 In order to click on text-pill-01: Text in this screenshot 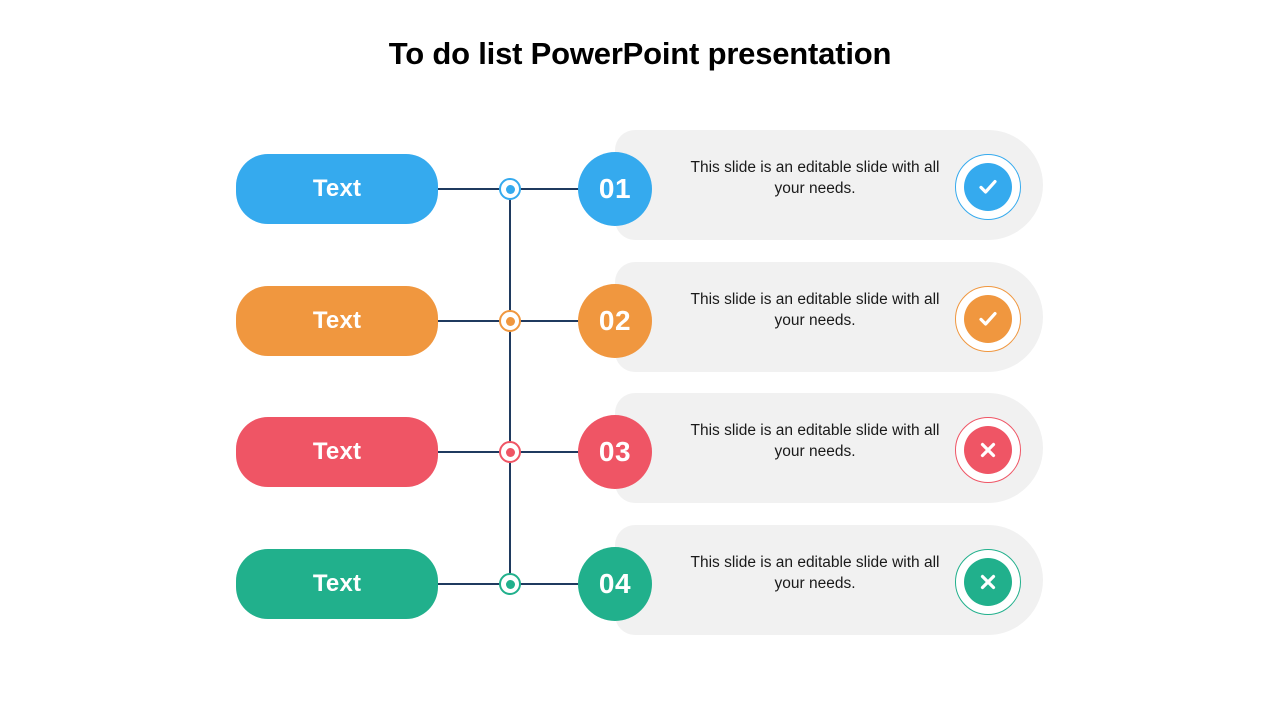, I will do `click(337, 189)`.